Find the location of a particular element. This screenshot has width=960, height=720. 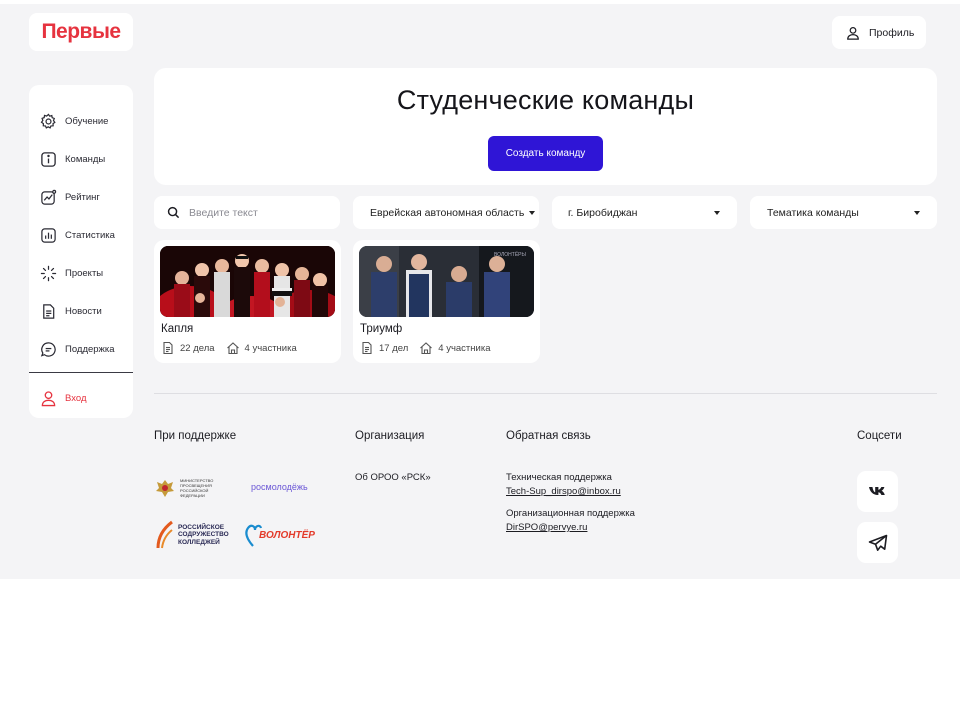

team-cases: 17 дел is located at coordinates (394, 348).